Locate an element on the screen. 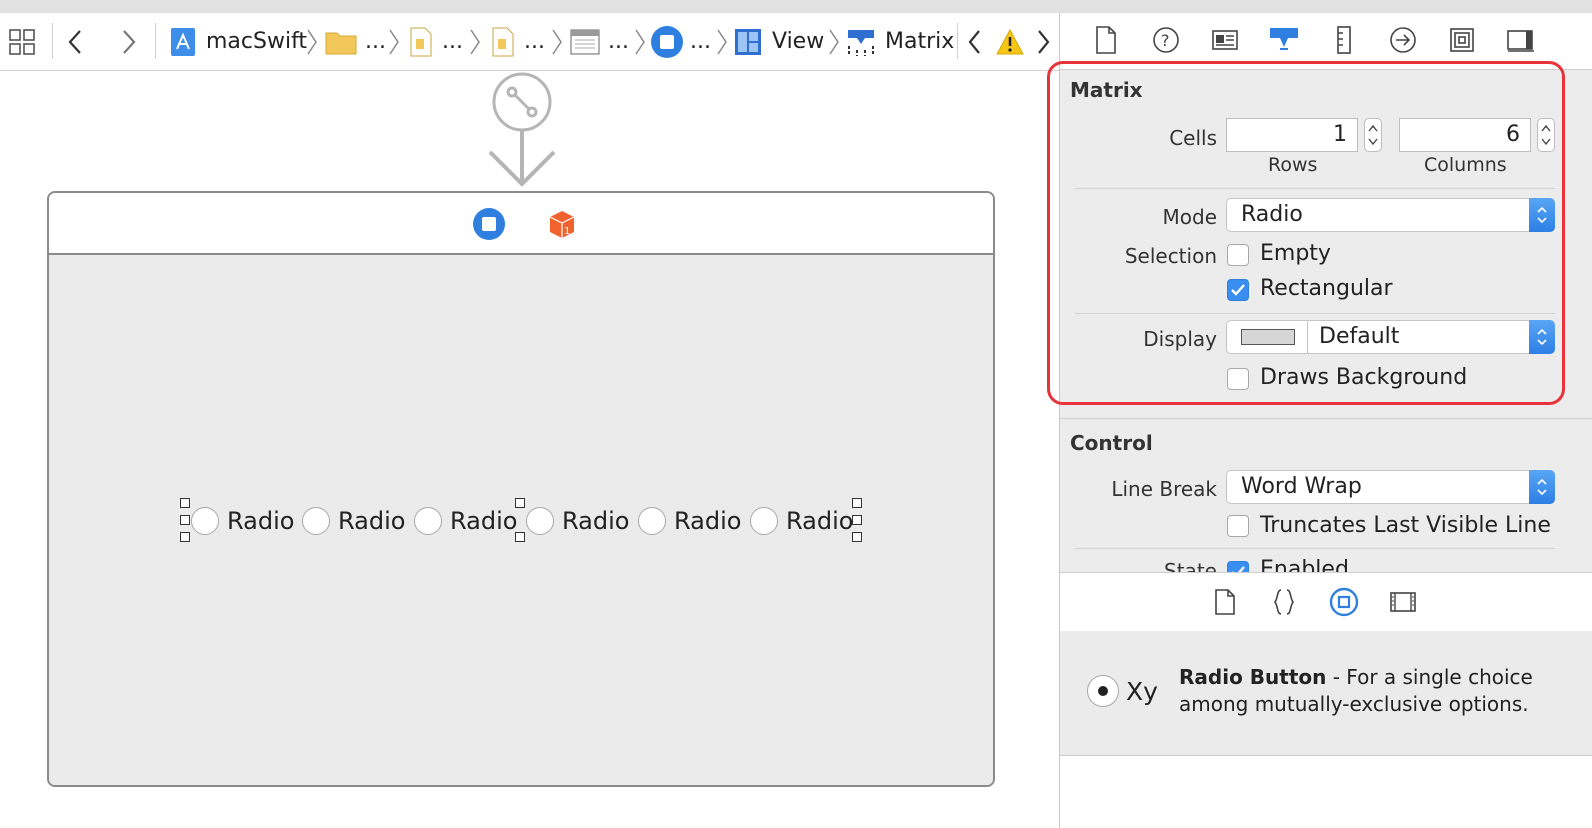 Image resolution: width=1592 pixels, height=828 pixels. file-template-library-icon is located at coordinates (1225, 602).